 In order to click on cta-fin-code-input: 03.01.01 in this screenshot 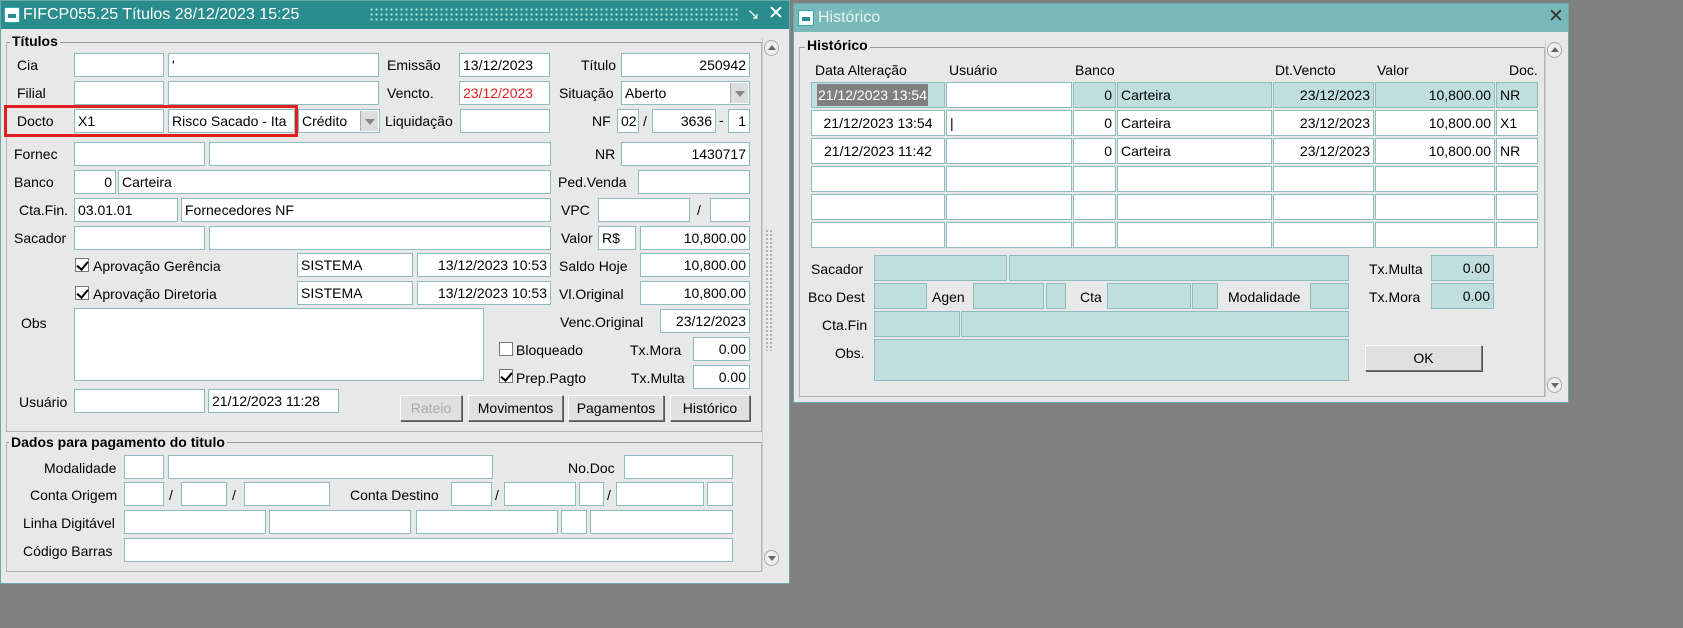, I will do `click(126, 210)`.